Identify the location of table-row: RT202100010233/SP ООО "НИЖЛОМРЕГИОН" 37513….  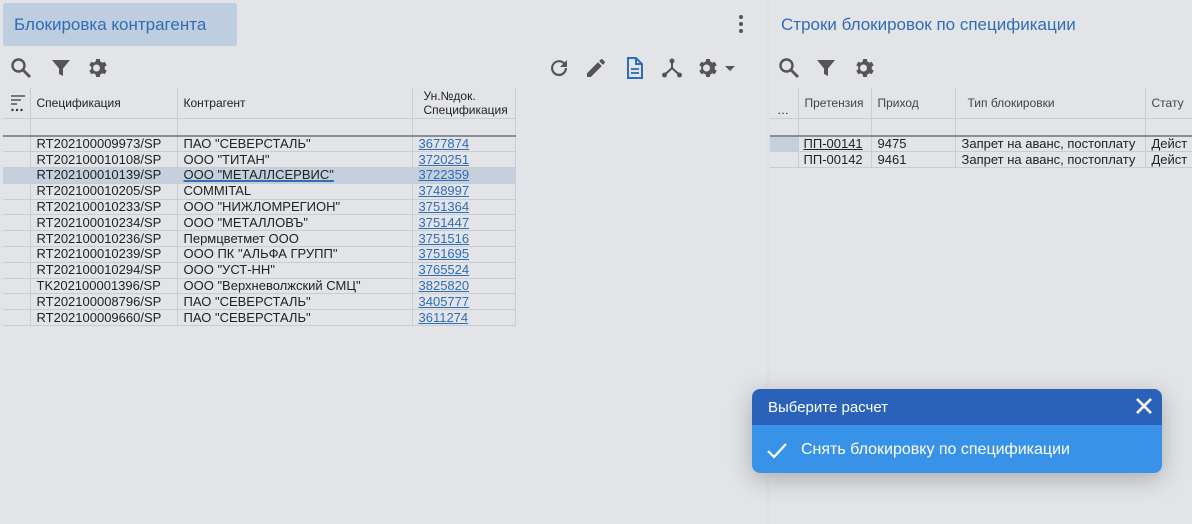
(259, 207).